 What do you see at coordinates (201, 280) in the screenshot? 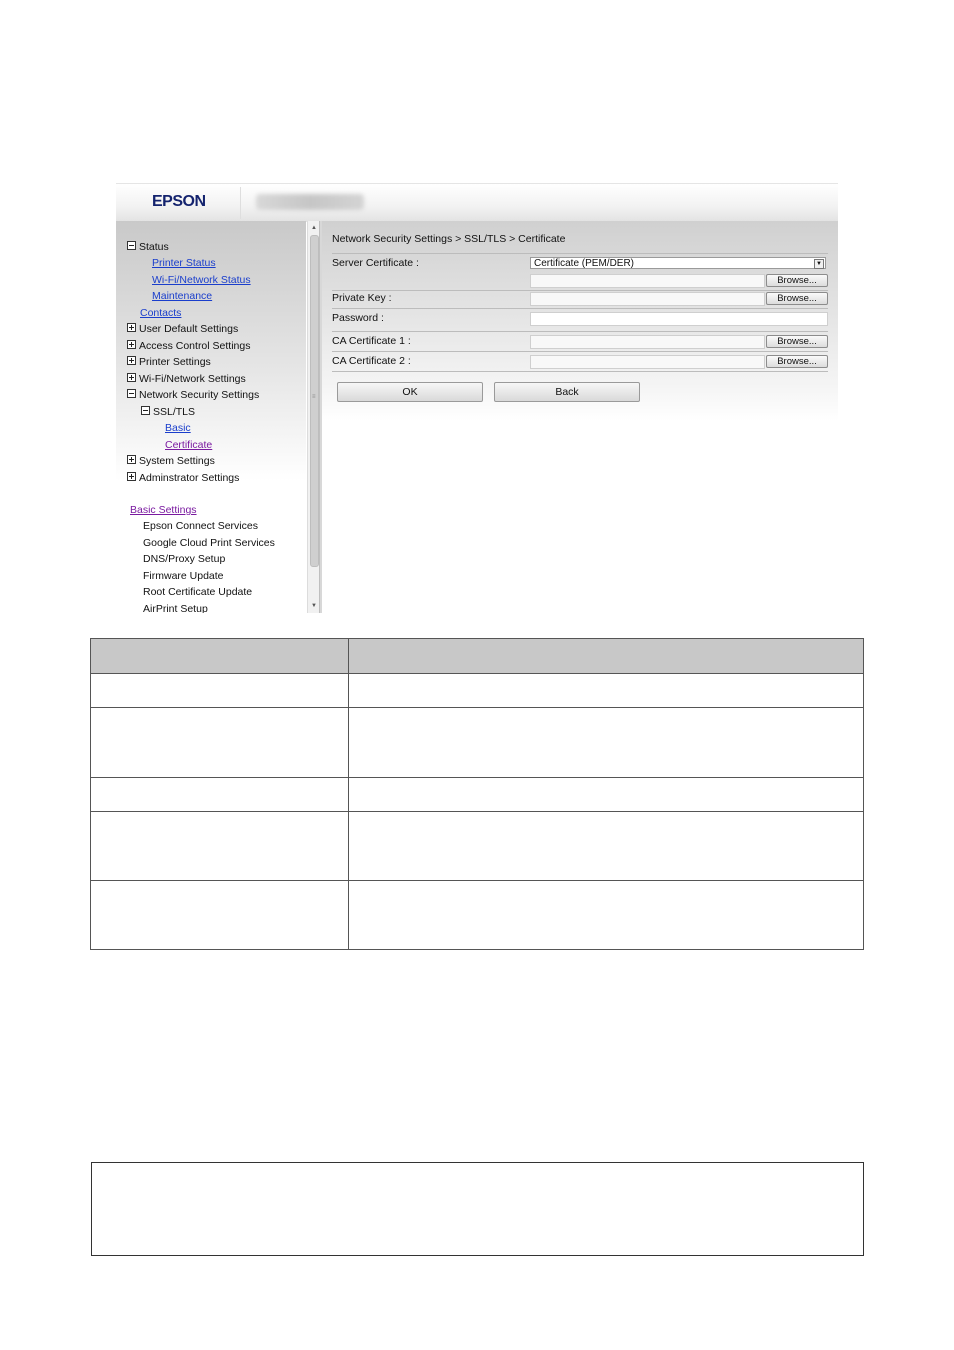
I see `sidebar-link-wifi-network-status: Wi-Fi/Network Status` at bounding box center [201, 280].